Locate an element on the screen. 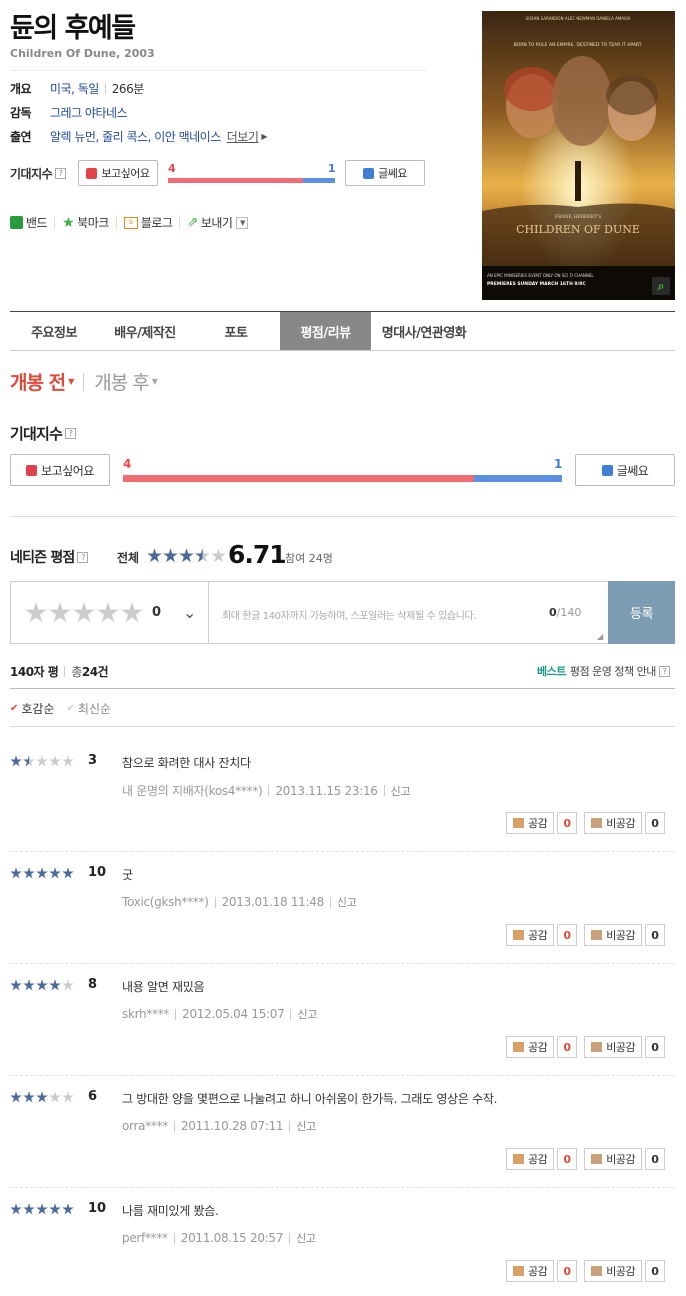 The height and width of the screenshot is (1296, 686). policy-link: 베스트 평점 운영 정책 안내 ? is located at coordinates (603, 671).